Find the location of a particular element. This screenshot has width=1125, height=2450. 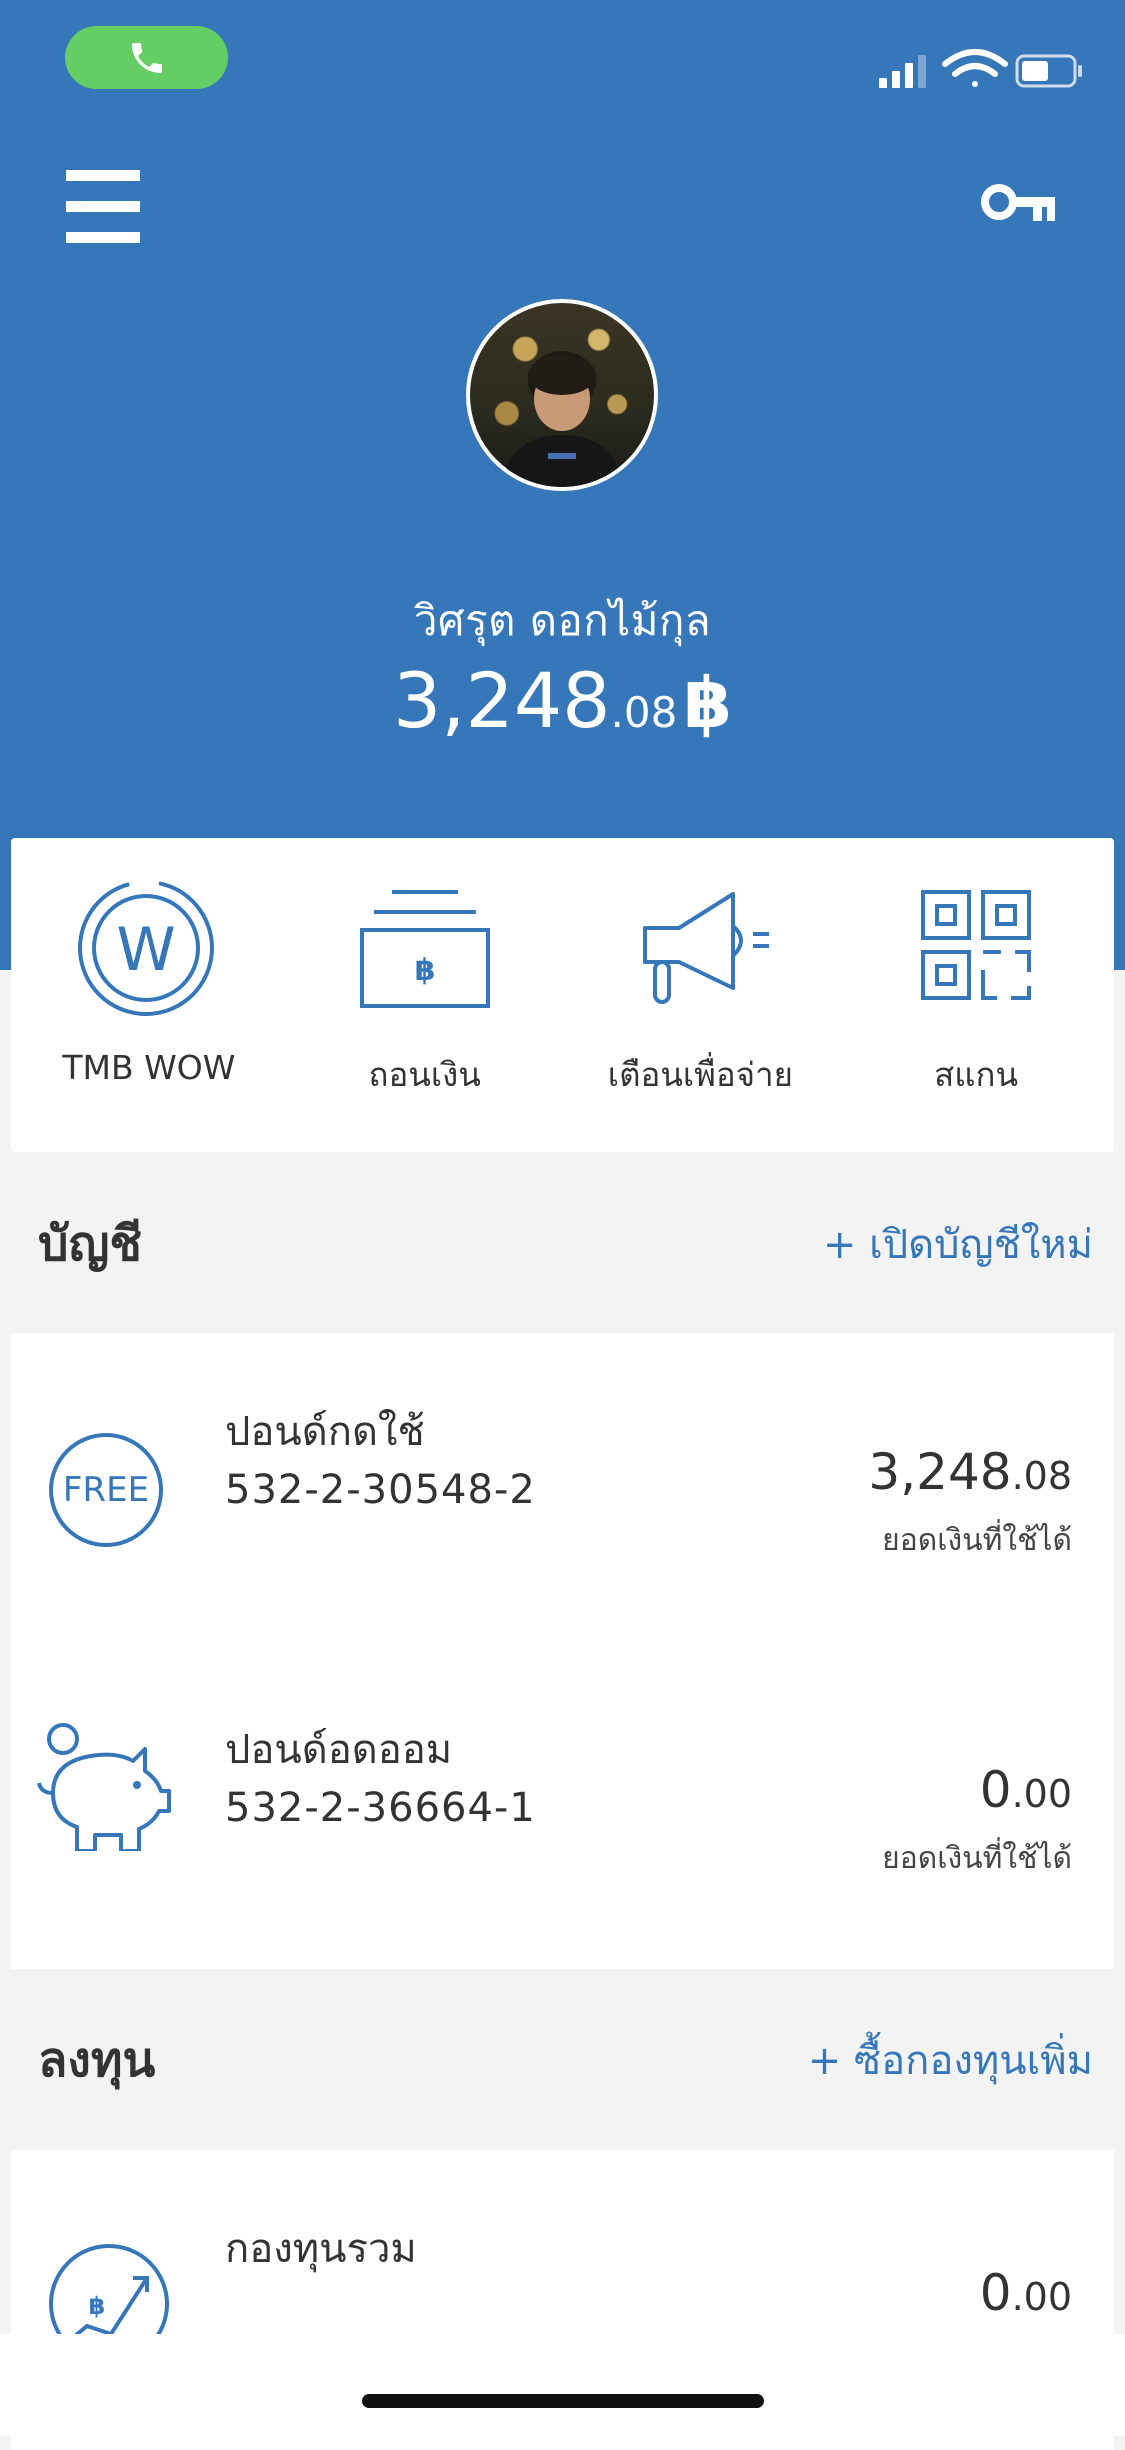

quick-action-remind-pay: เตือนเพื่อจ่าย is located at coordinates (701, 995).